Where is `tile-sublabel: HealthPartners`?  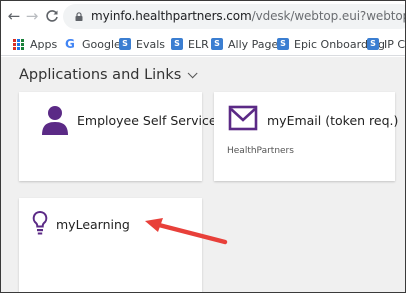 tile-sublabel: HealthPartners is located at coordinates (260, 151).